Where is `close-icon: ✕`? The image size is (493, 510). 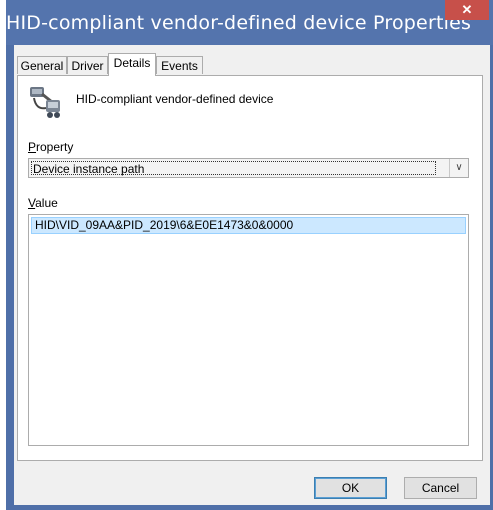
close-icon: ✕ is located at coordinates (467, 9).